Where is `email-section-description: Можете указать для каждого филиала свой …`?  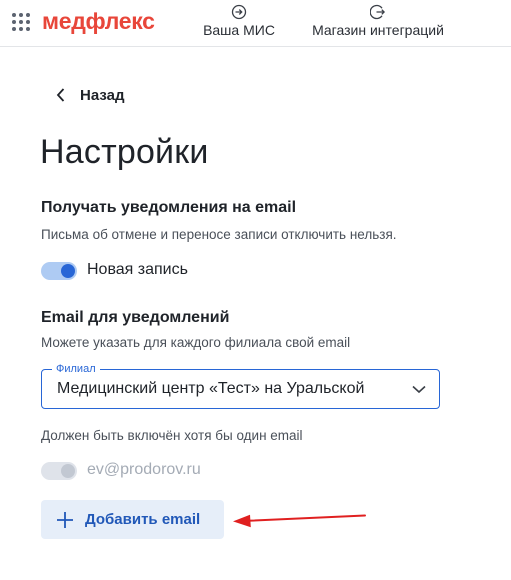
email-section-description: Можете указать для каждого филиала свой … is located at coordinates (196, 342).